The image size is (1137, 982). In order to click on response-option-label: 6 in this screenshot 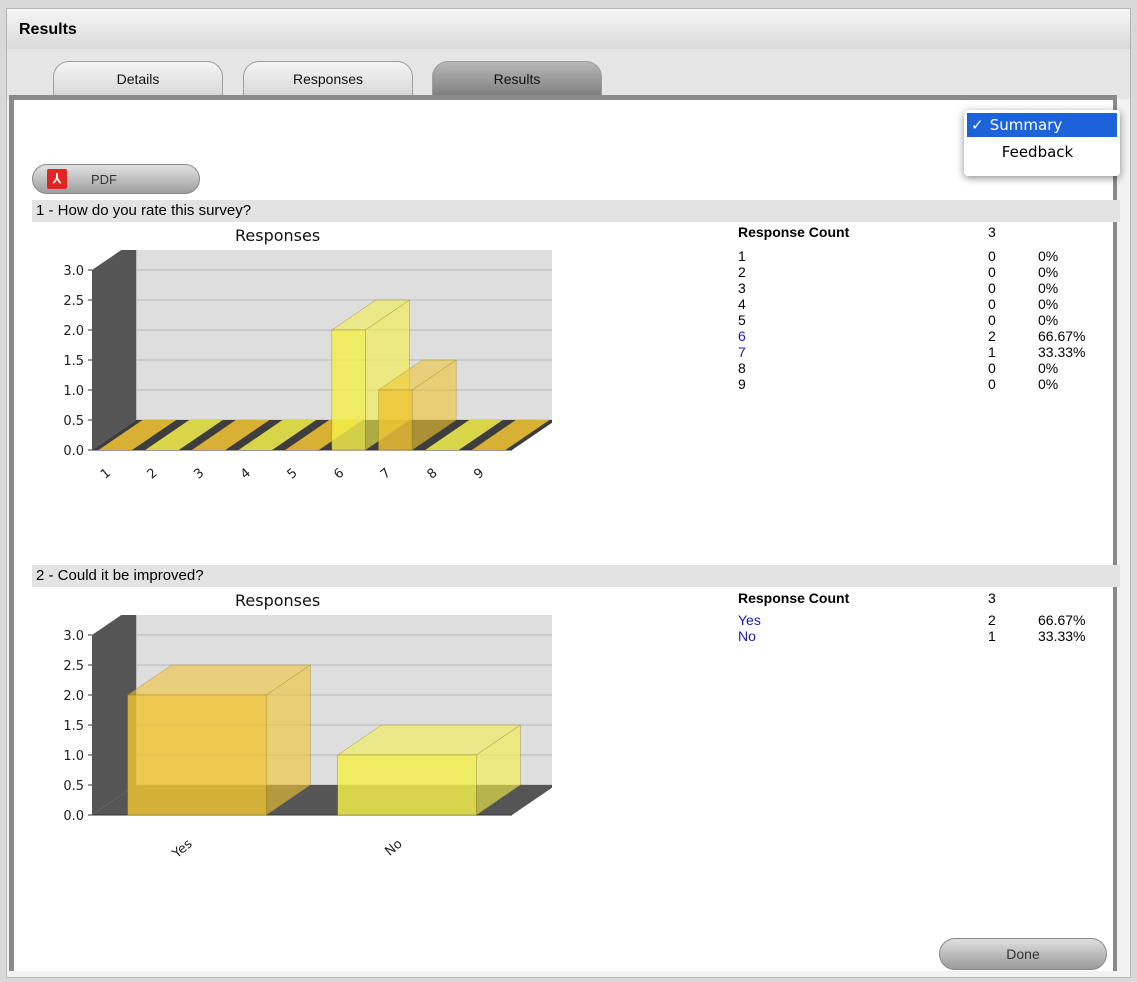, I will do `click(742, 336)`.